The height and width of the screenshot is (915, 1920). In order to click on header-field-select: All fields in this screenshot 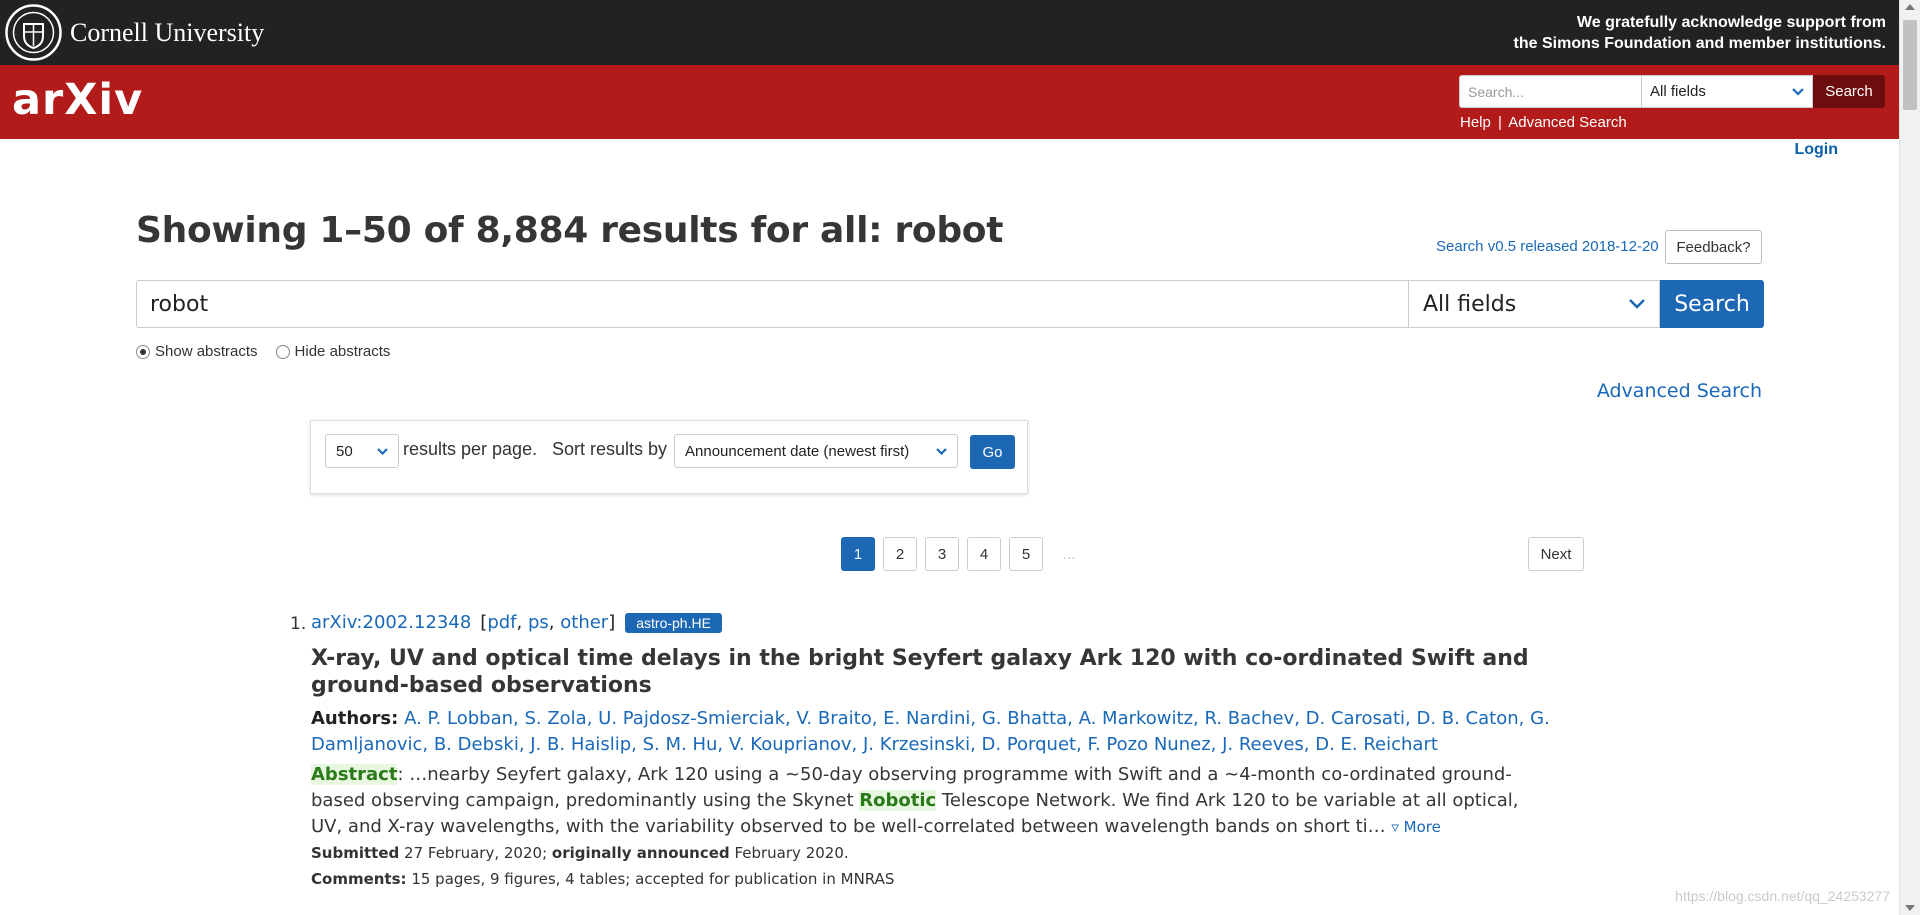, I will do `click(1727, 91)`.